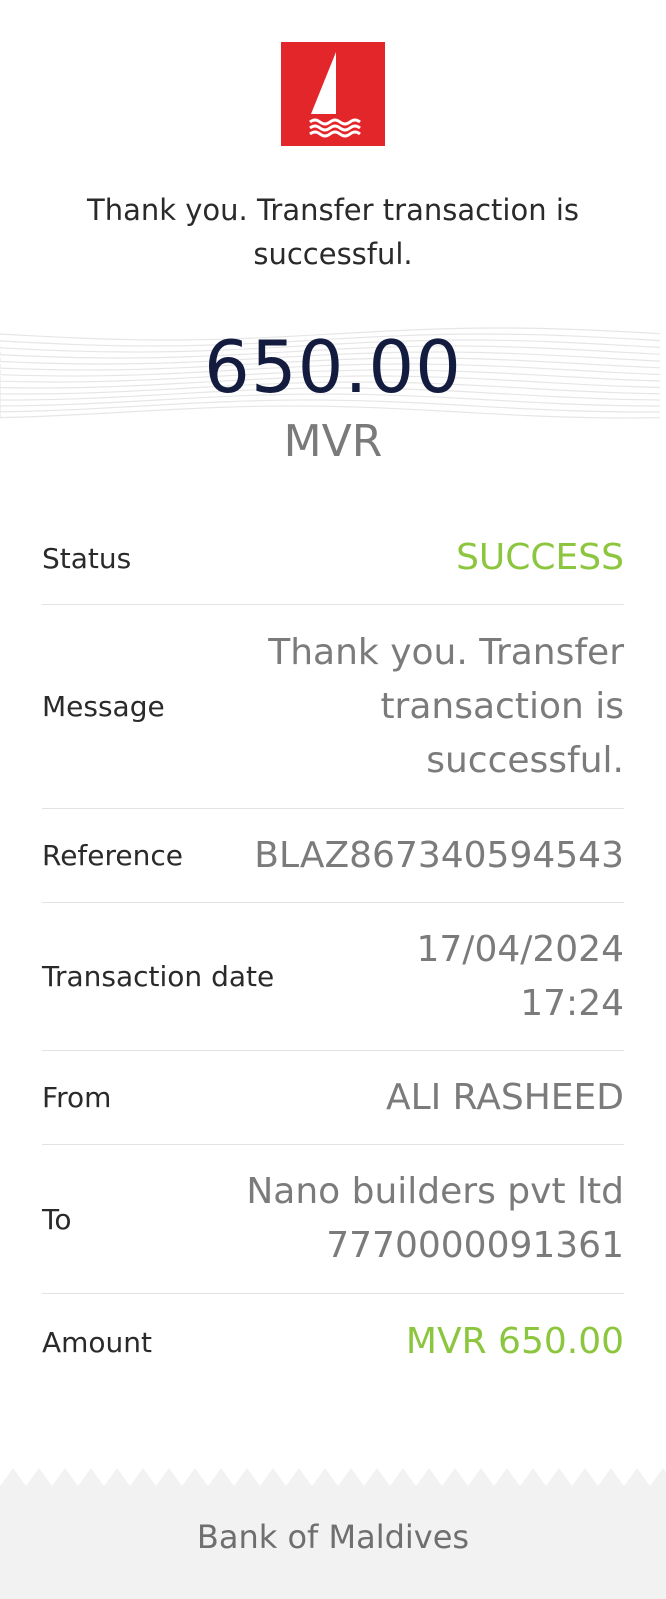 The height and width of the screenshot is (1599, 666). Describe the element at coordinates (514, 1341) in the screenshot. I see `amount-value: MVR 650.00` at that location.